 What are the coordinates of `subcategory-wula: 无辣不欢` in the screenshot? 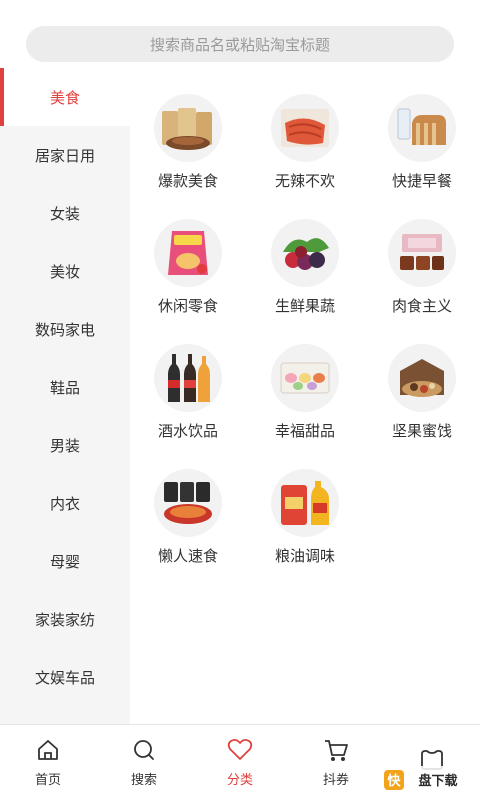 It's located at (305, 149).